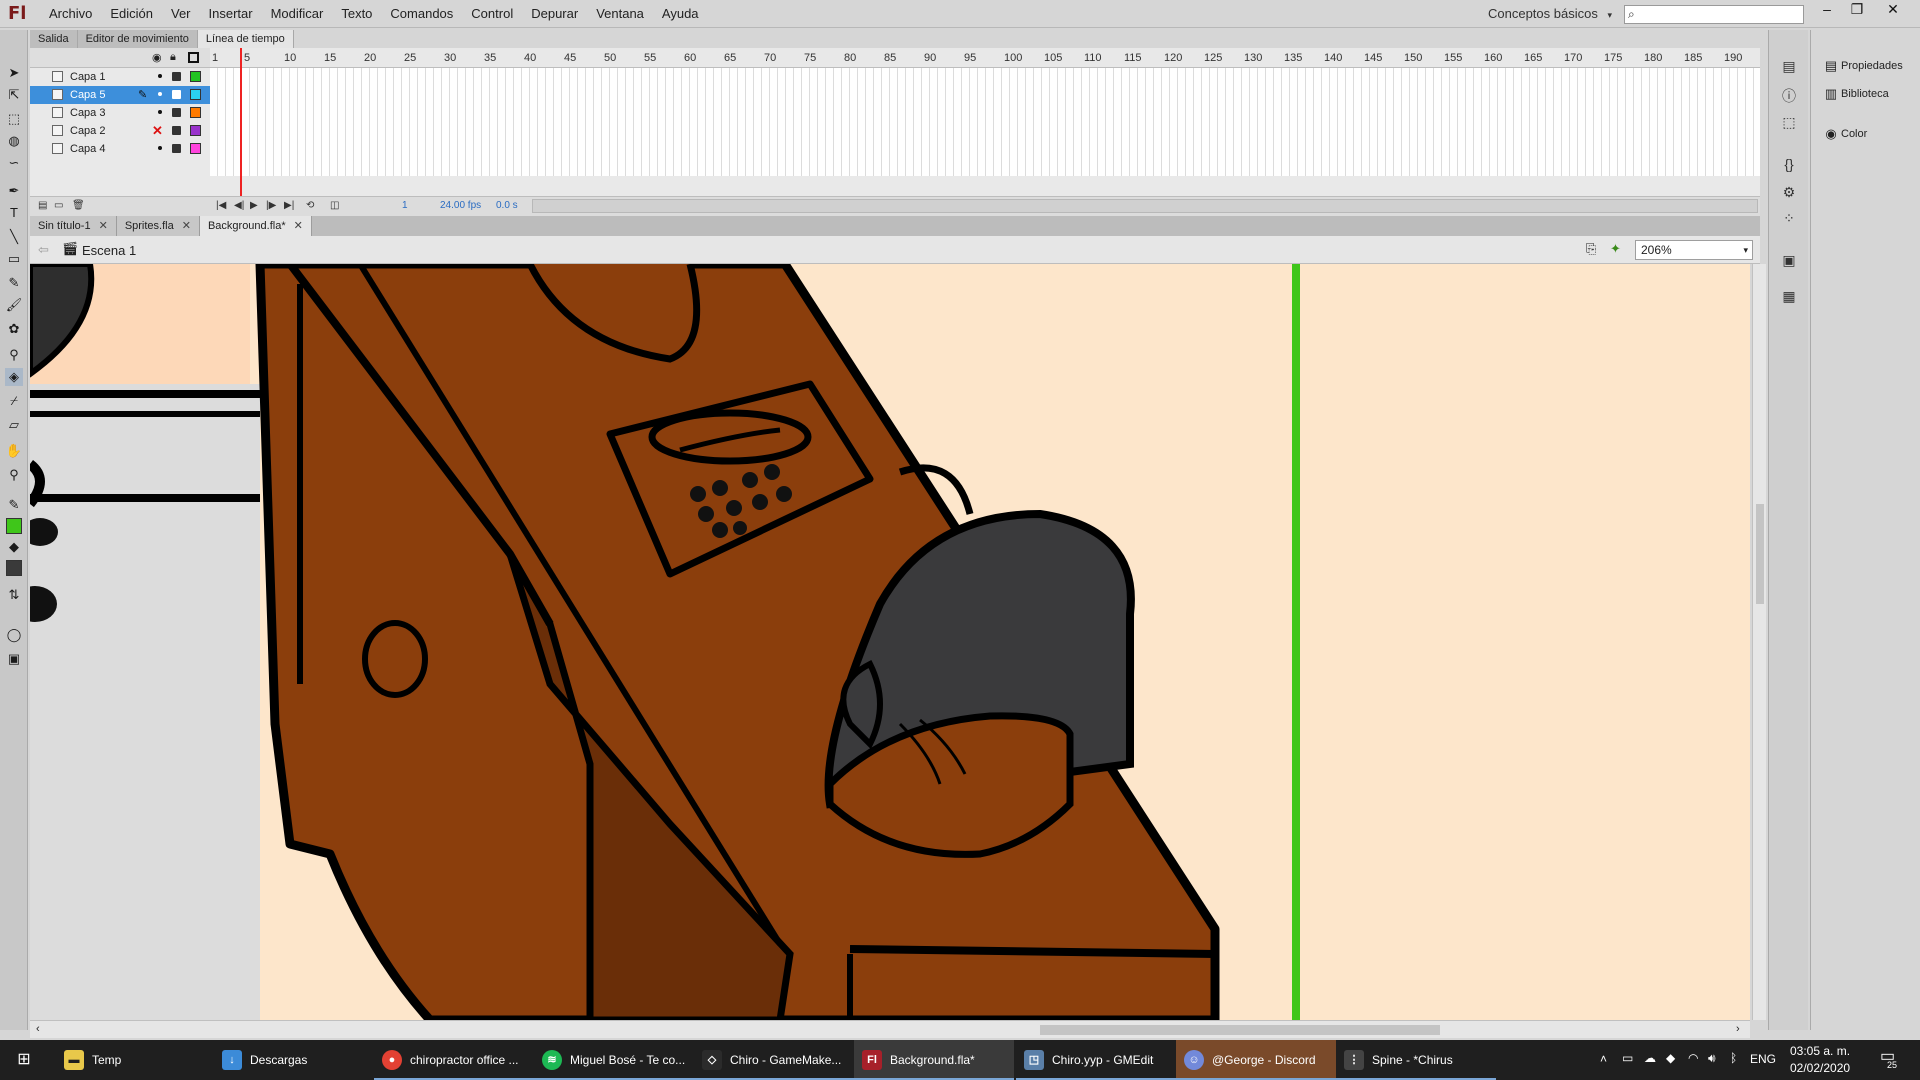 This screenshot has width=1920, height=1080. What do you see at coordinates (1789, 122) in the screenshot?
I see `transform-icon: ⬚` at bounding box center [1789, 122].